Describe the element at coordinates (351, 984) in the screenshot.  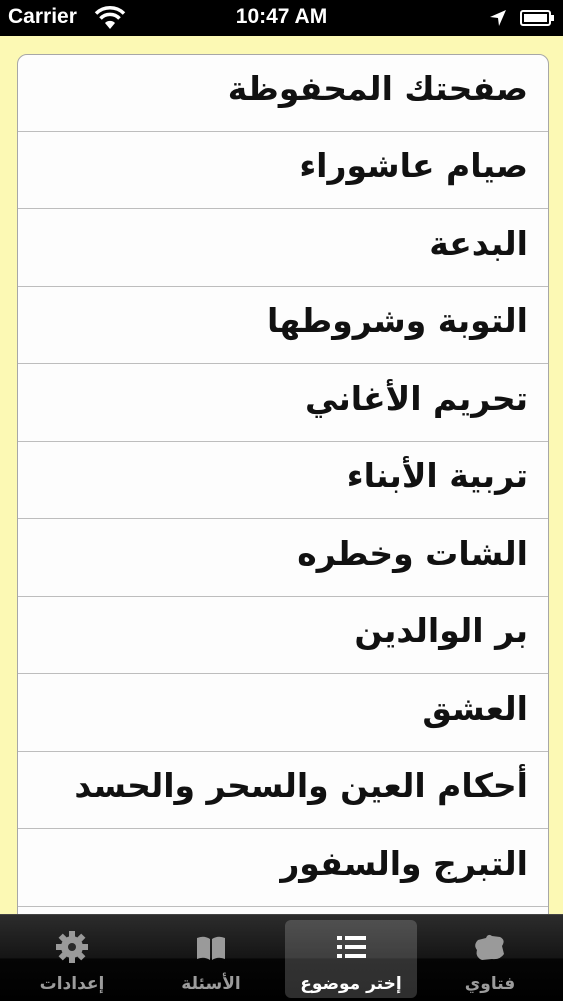
I see `tab-label: إختر موضوع` at that location.